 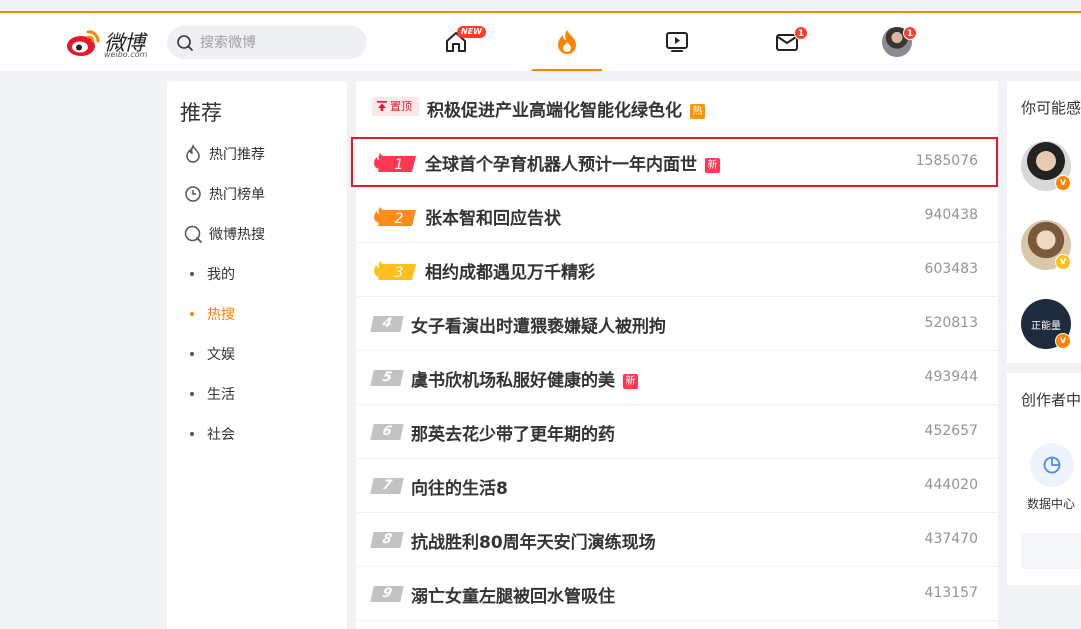 I want to click on video-icon, so click(x=677, y=42).